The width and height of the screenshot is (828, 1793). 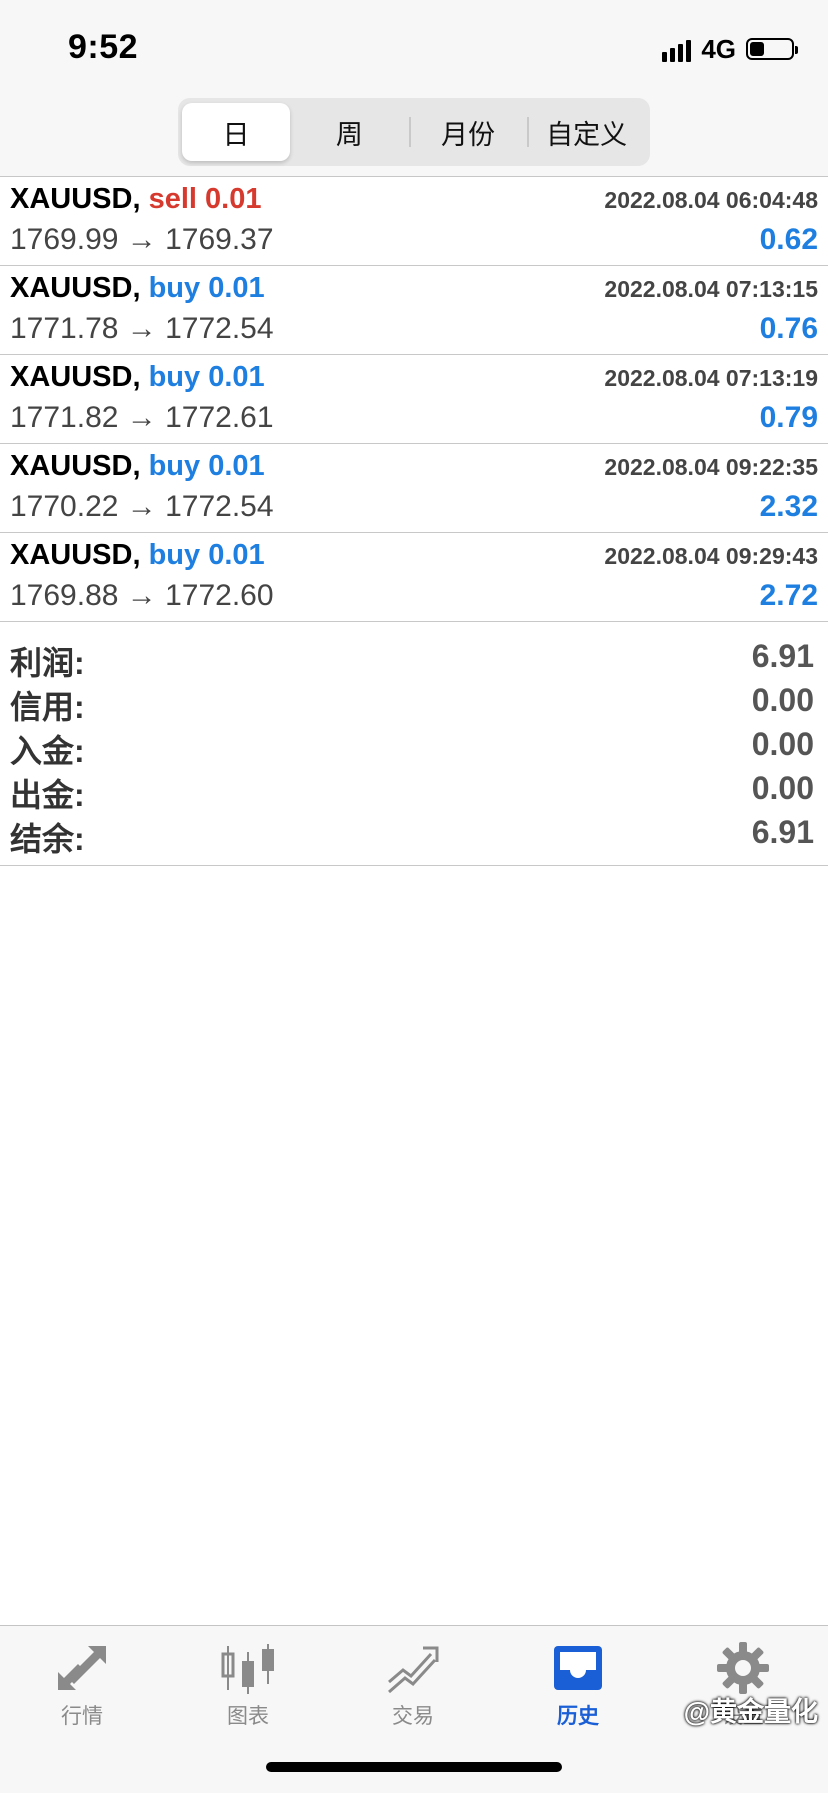 I want to click on candlestick-chart-icon, so click(x=247, y=1669).